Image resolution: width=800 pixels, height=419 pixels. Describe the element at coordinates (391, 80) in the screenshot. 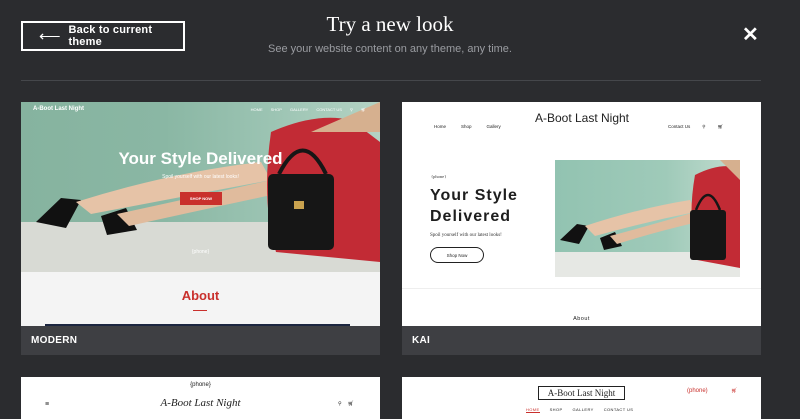

I see `header-divider` at that location.